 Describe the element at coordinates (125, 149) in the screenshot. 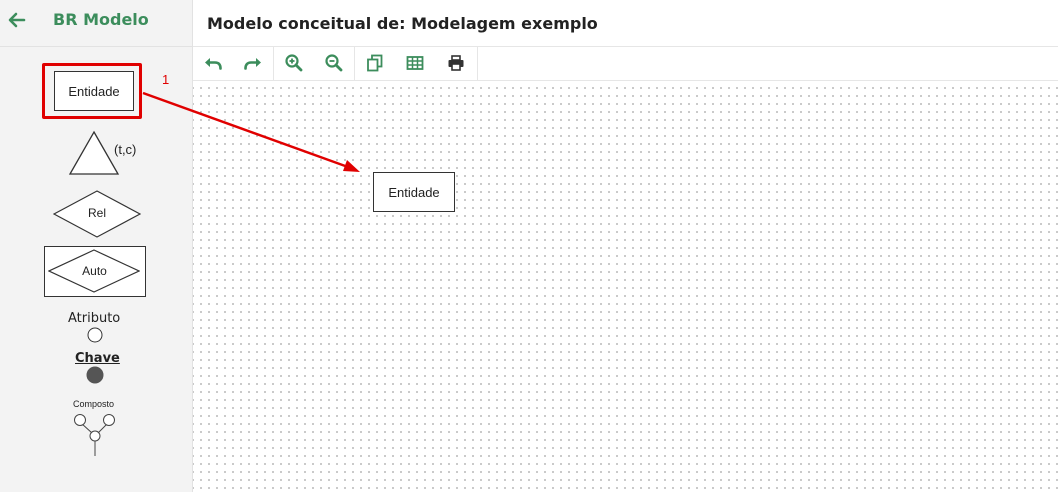

I see `specialization-label: (t,c)` at that location.